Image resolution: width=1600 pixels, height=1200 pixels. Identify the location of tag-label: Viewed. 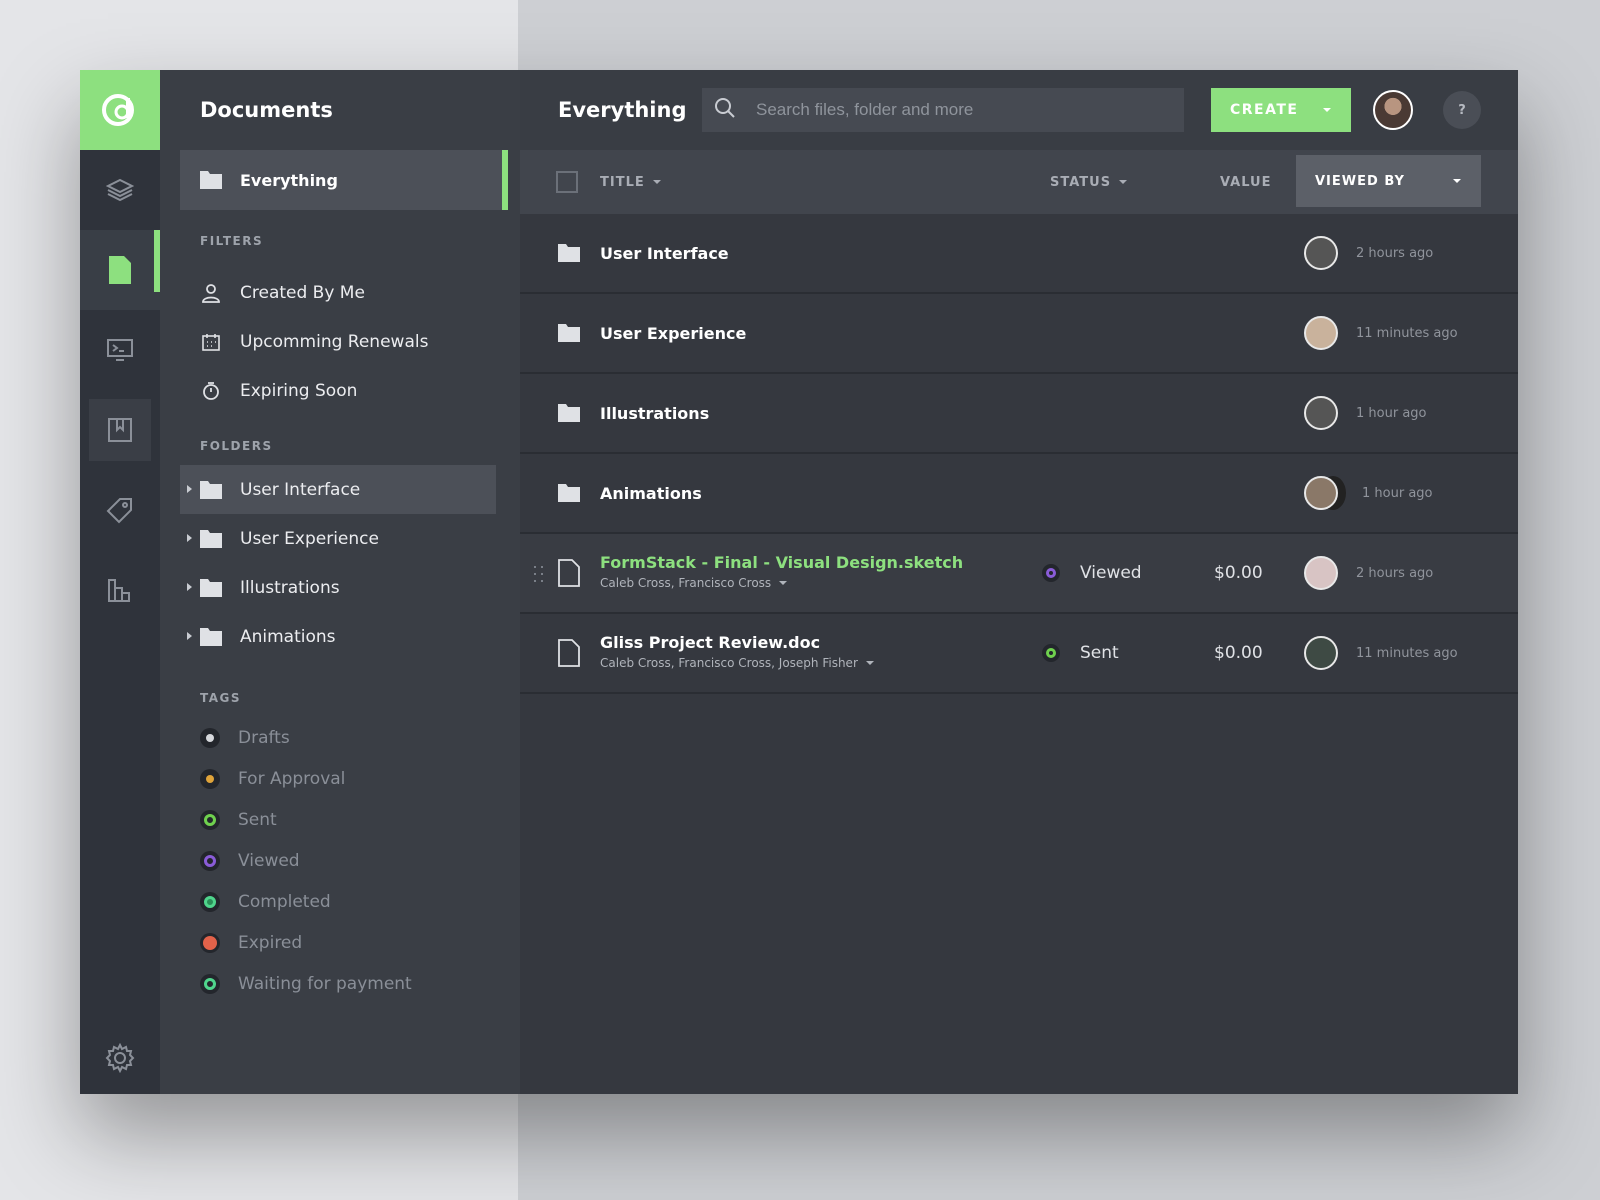
(269, 860).